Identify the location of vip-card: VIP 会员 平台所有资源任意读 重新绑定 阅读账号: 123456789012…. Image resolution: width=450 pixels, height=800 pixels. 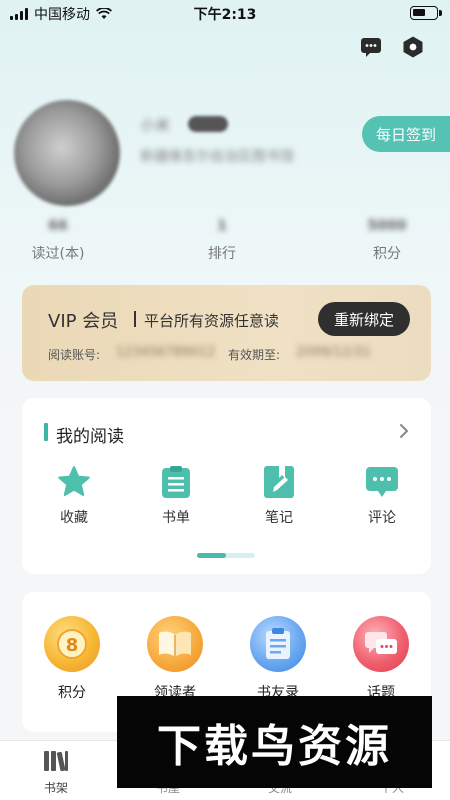
(226, 333).